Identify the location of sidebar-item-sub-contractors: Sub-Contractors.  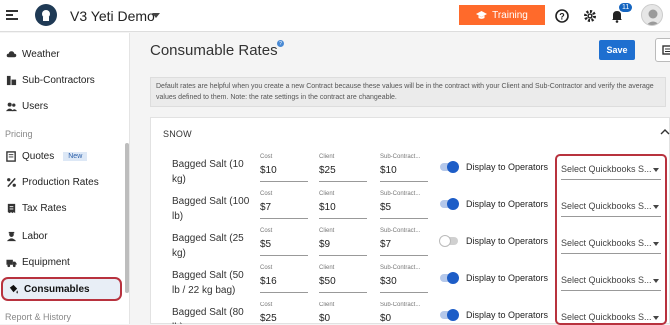
(50, 80).